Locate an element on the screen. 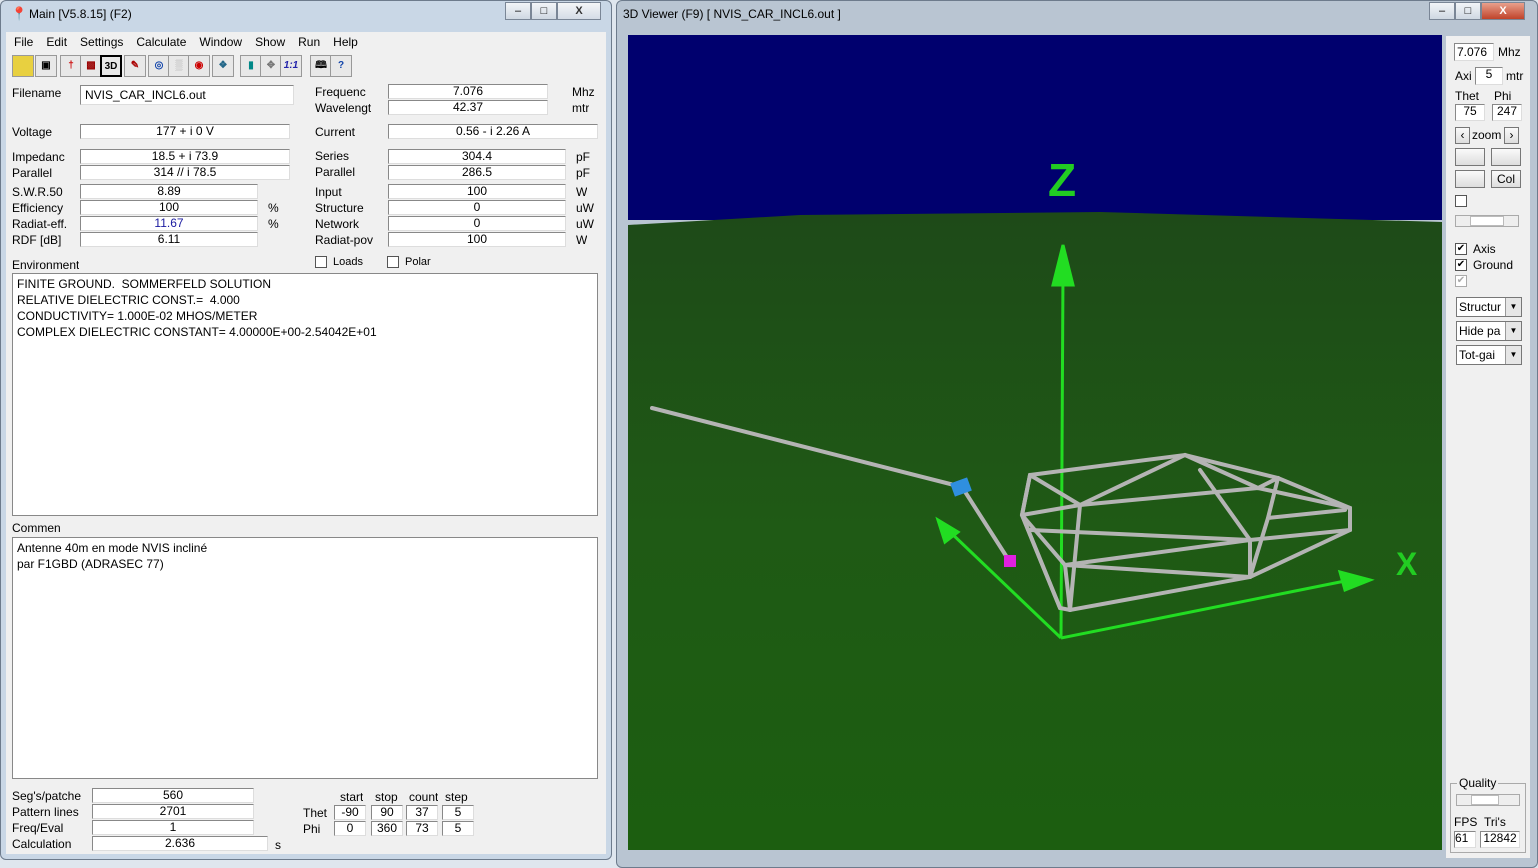 Image resolution: width=1538 pixels, height=868 pixels. view-theta-label: Thet is located at coordinates (1467, 96).